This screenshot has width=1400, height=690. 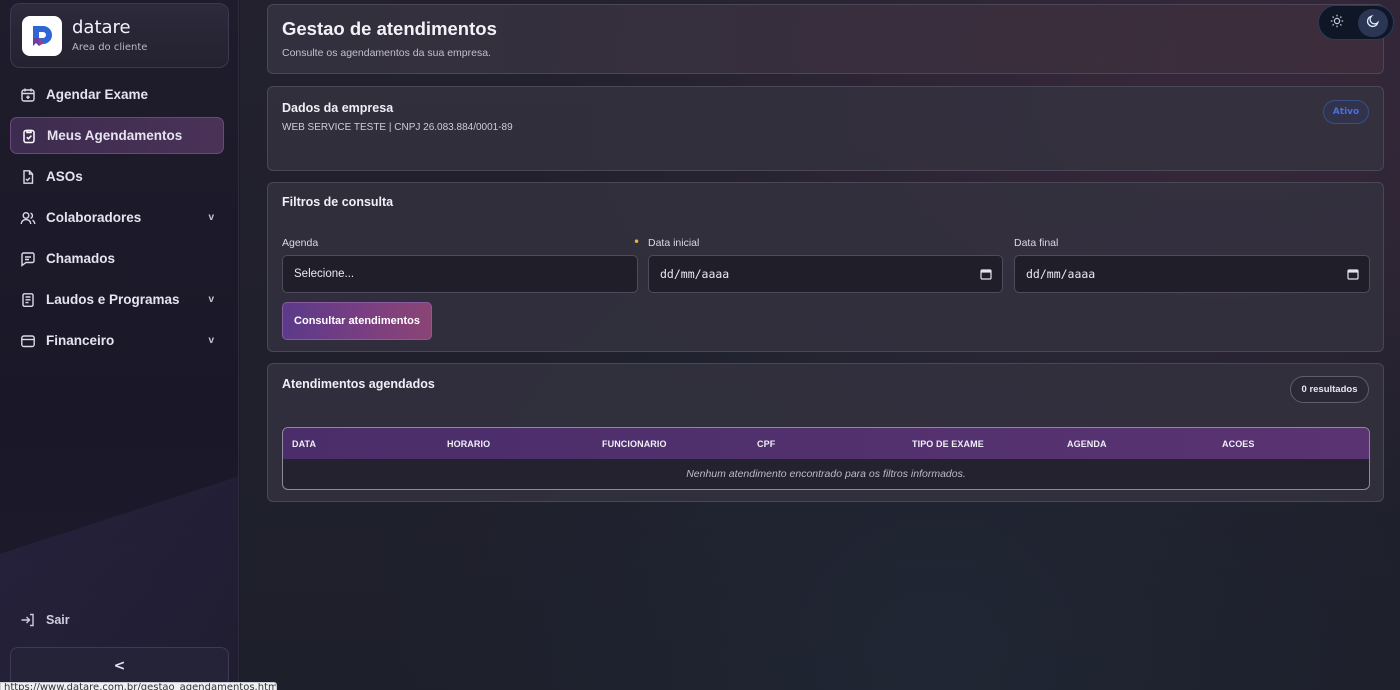 I want to click on column-header-agenda: AGENDA, so click(x=1087, y=443).